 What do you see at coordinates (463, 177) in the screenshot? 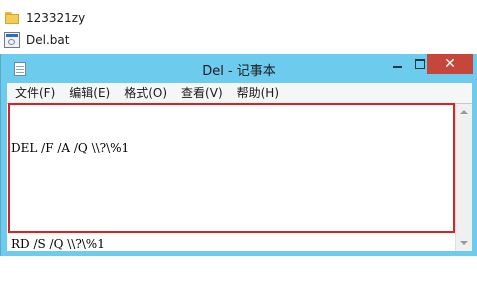
I see `vertical-scrollbar` at bounding box center [463, 177].